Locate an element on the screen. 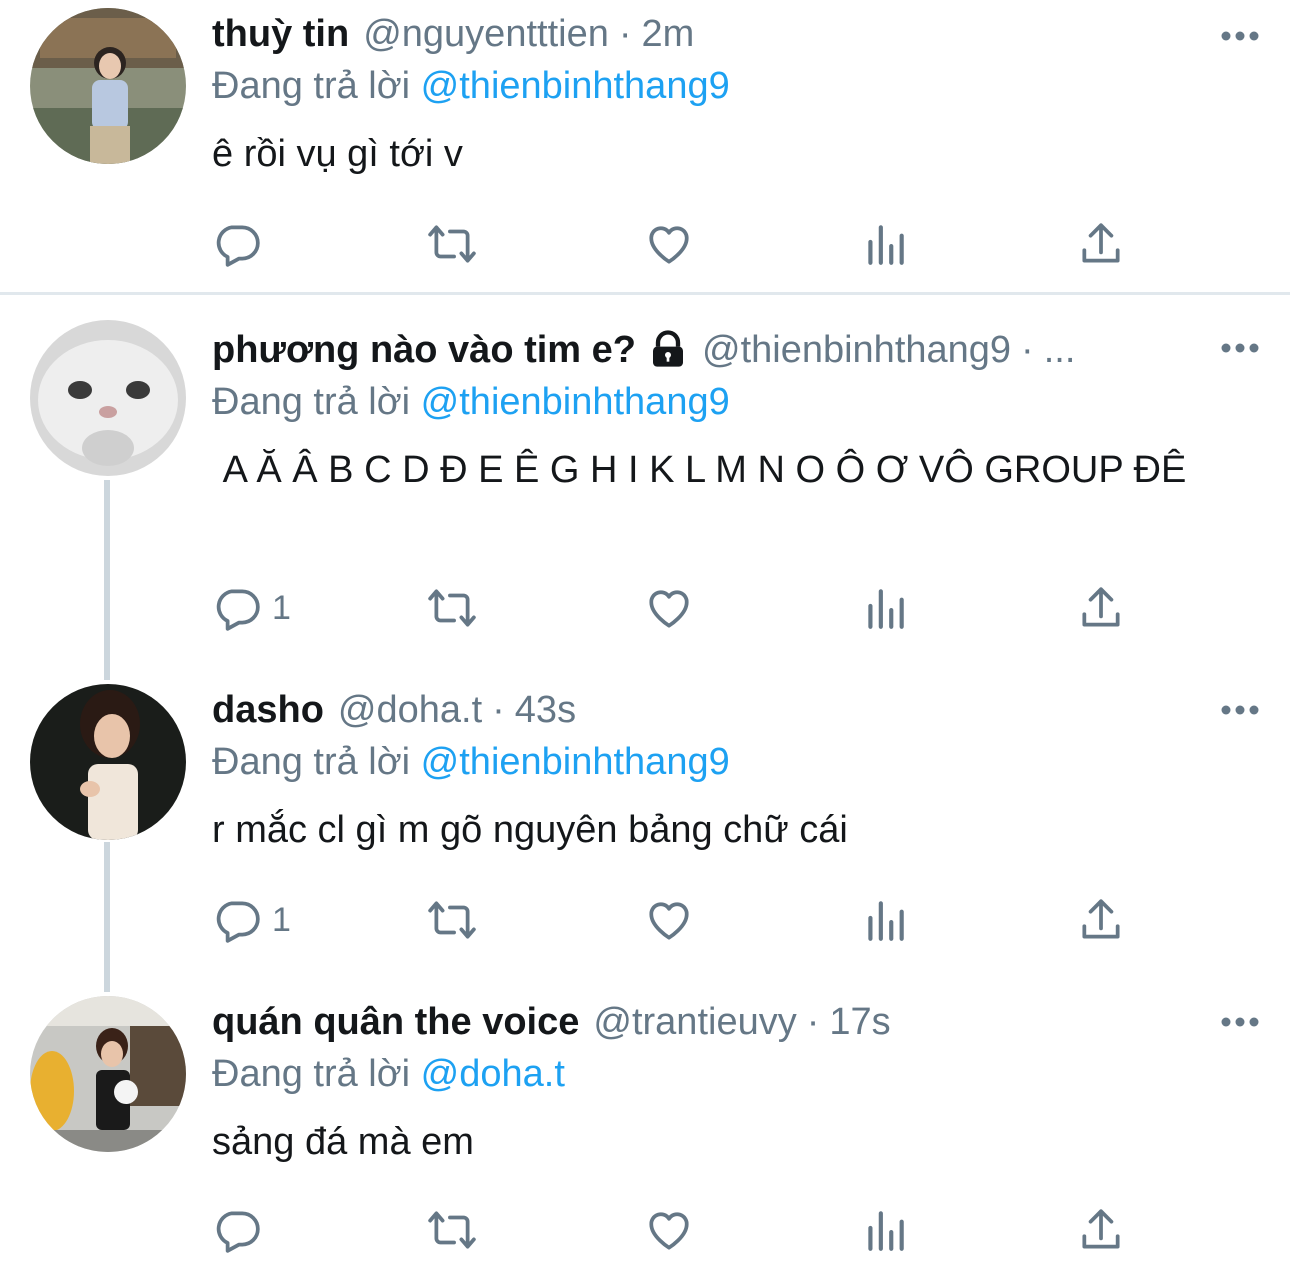 This screenshot has width=1290, height=1275. timestamp: 2m is located at coordinates (668, 34).